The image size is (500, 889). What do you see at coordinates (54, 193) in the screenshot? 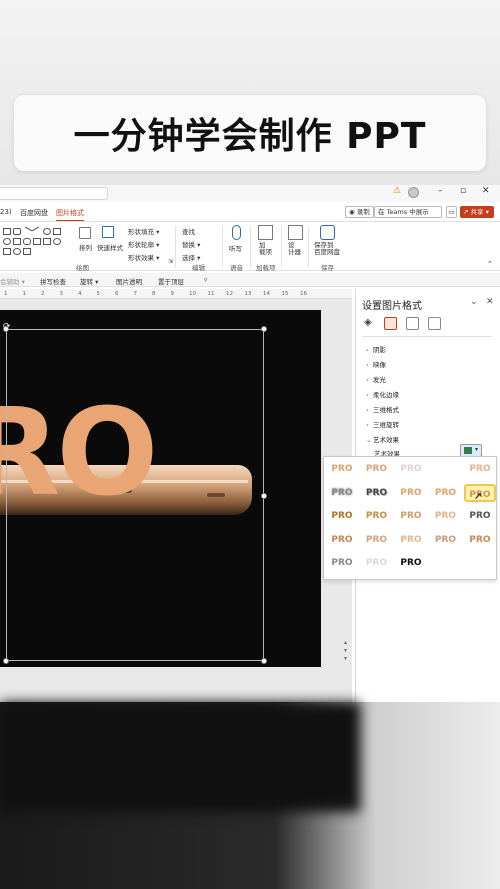
I see `search-box` at bounding box center [54, 193].